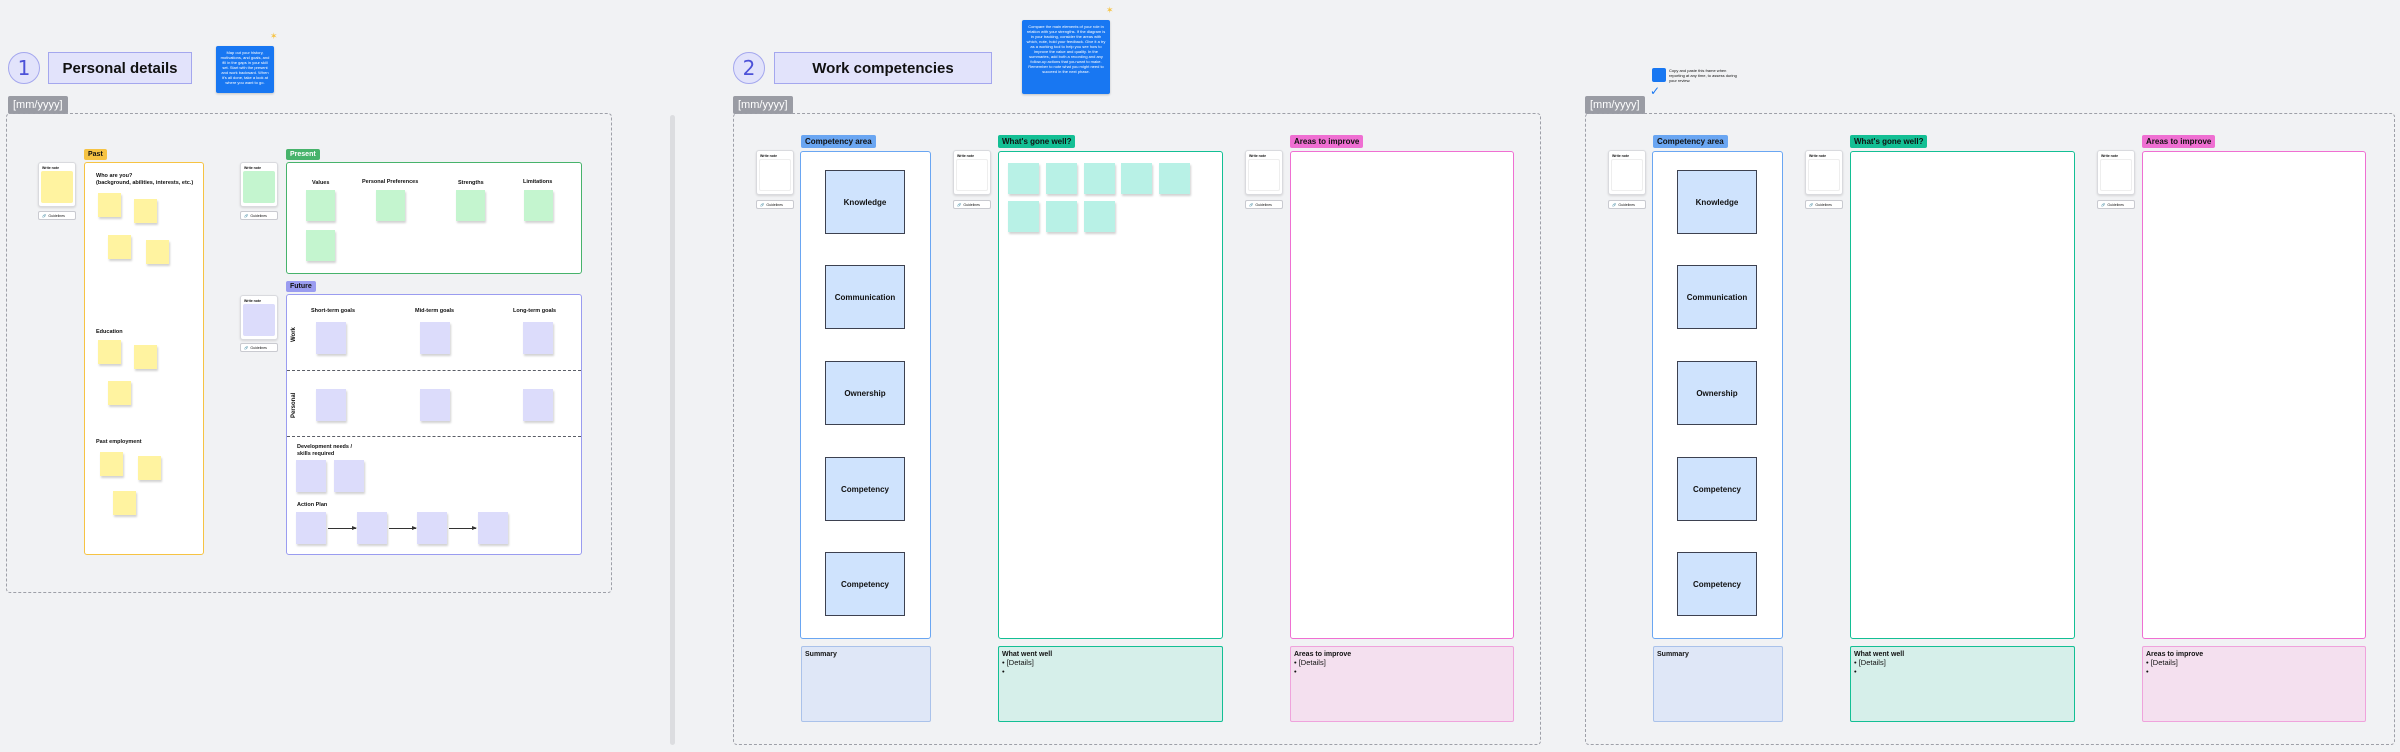 This screenshot has width=2400, height=752. I want to click on areas-to-improve-label: Areas to improve, so click(1327, 141).